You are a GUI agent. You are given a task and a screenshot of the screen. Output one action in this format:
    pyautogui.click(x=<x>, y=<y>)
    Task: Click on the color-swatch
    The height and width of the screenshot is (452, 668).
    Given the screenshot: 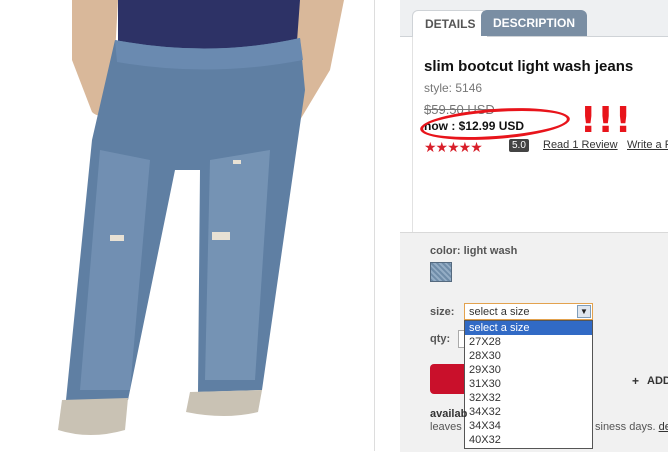 What is the action you would take?
    pyautogui.click(x=441, y=272)
    